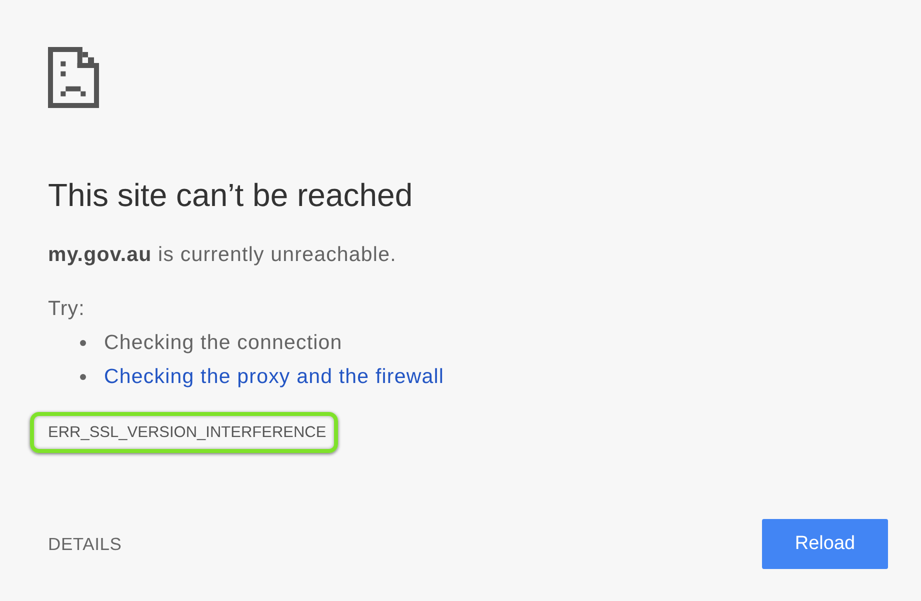  I want to click on try-label: Try:, so click(66, 309).